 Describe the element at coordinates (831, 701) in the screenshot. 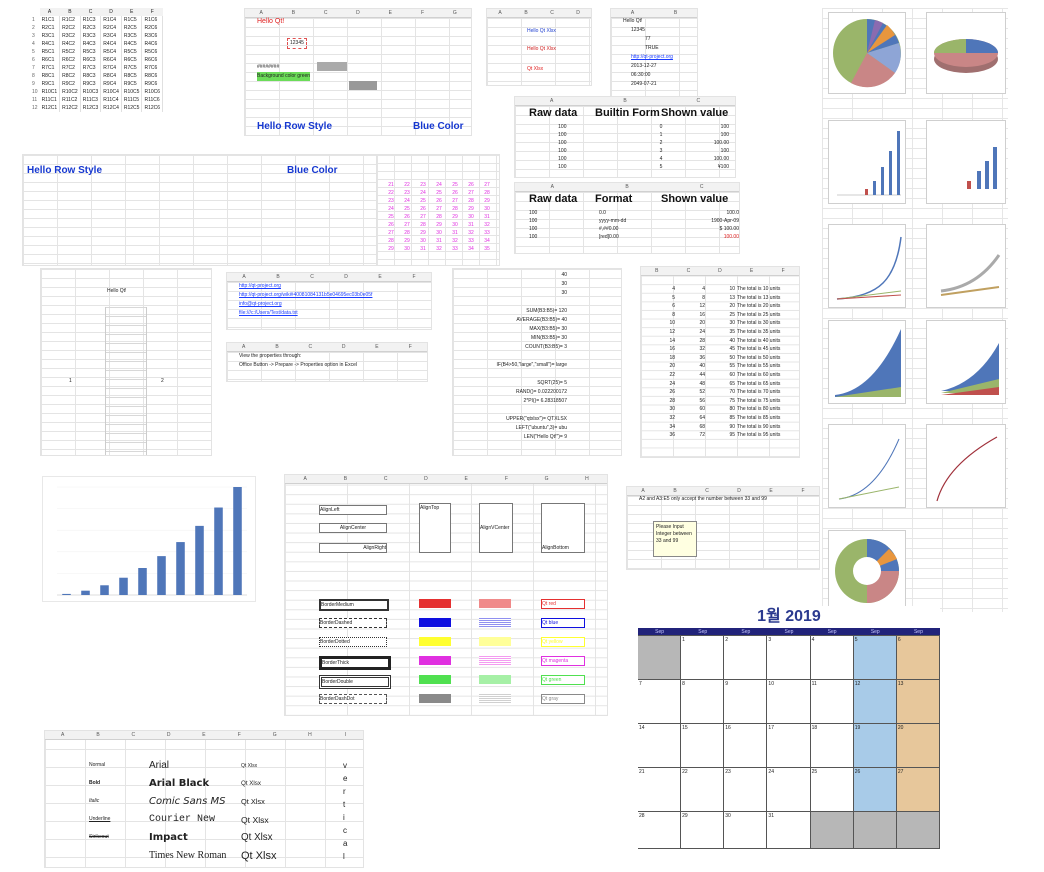

I see `calendar-day-cell: 11` at that location.